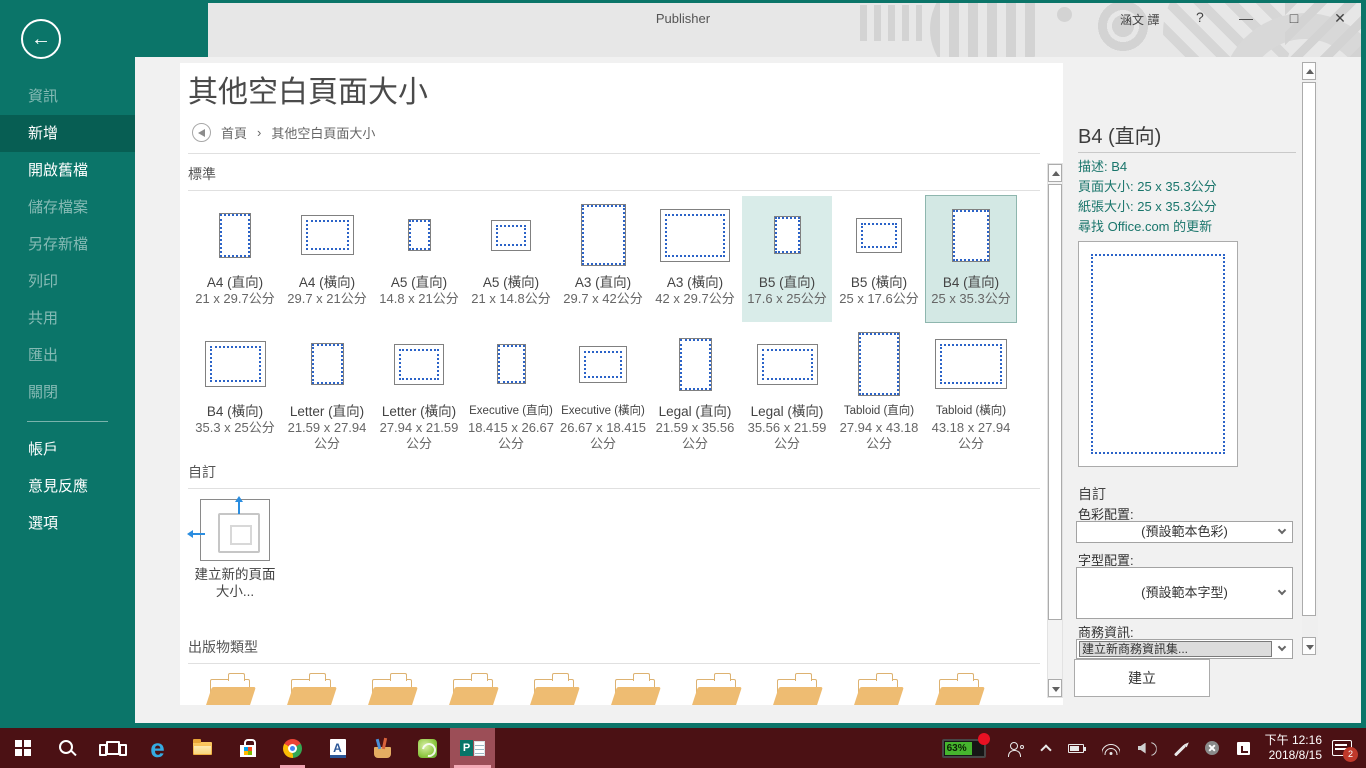  Describe the element at coordinates (327, 391) in the screenshot. I see `page-size-tile: Letter (直向) 21.59 x 27.94 公分` at that location.